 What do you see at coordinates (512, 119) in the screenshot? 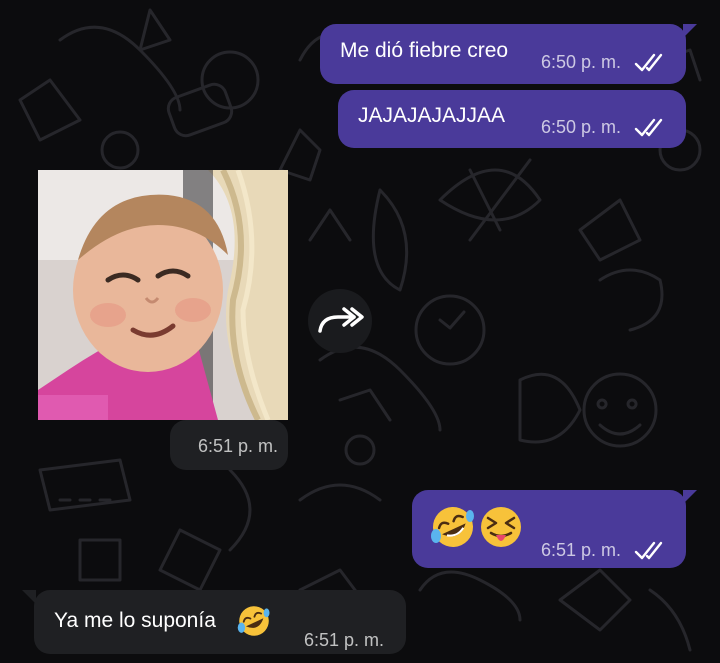
I see `outgoing-message-bubble: JAJAJAJAJJAA 6:50 p. m.` at bounding box center [512, 119].